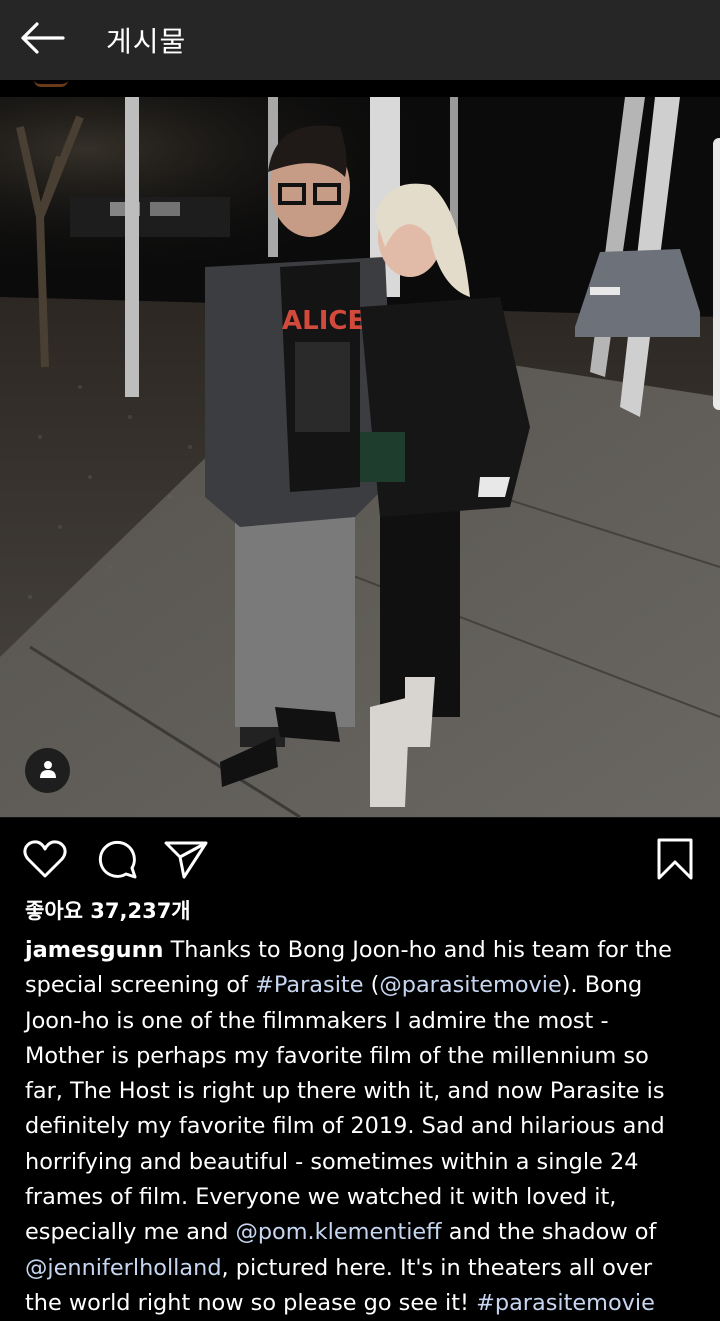  I want to click on comment-button, so click(117, 861).